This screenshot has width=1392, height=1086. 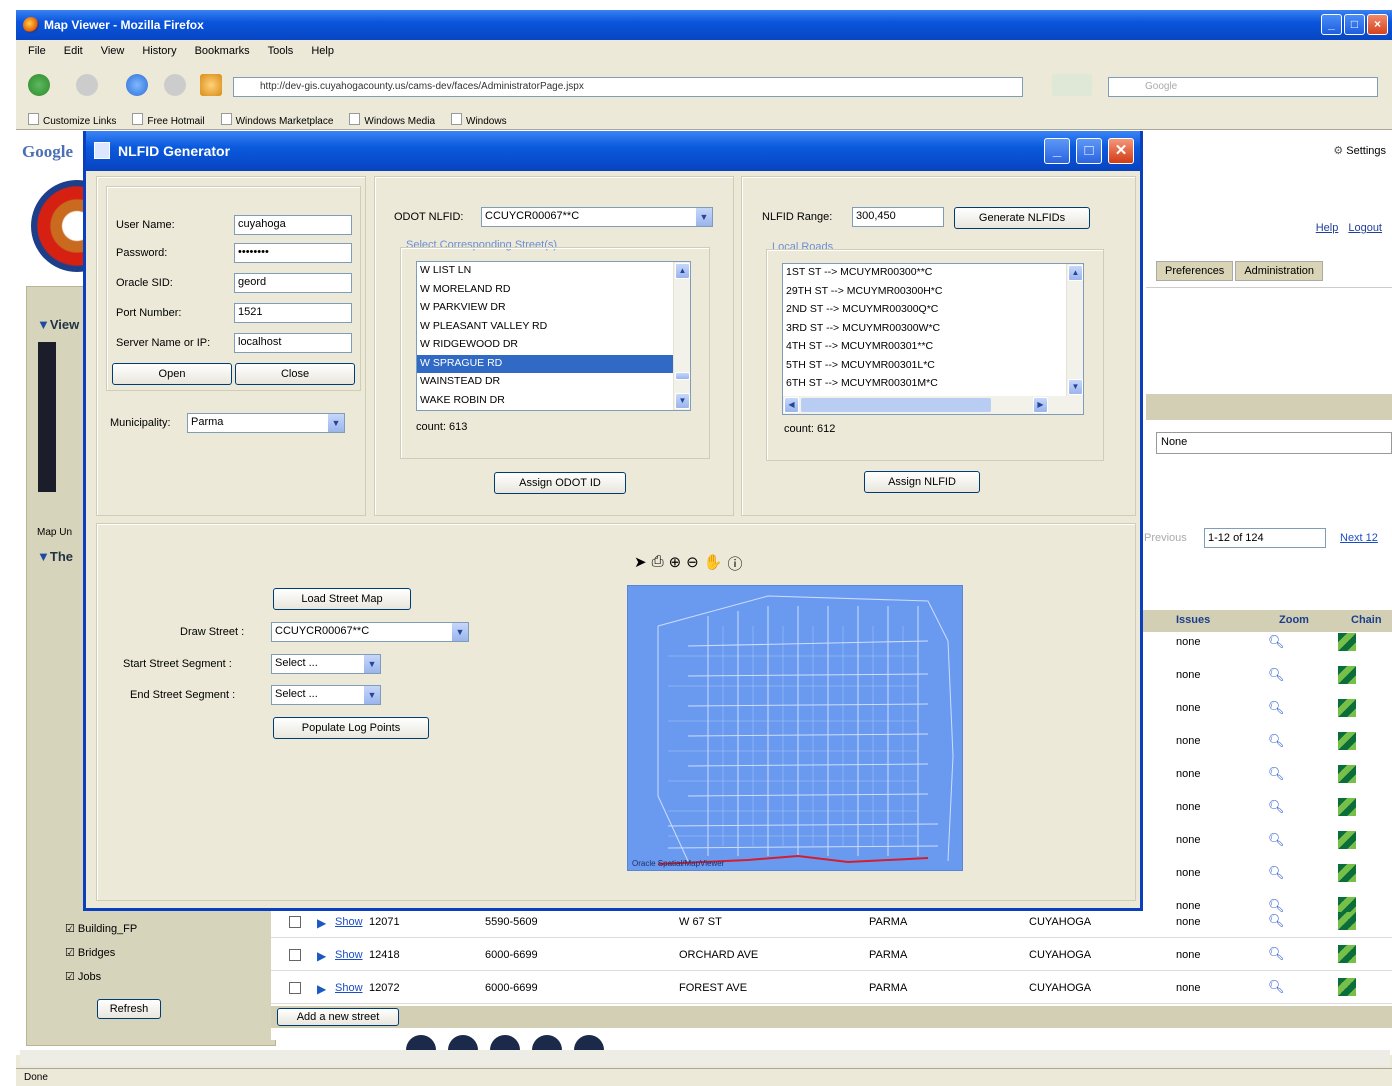 What do you see at coordinates (933, 329) in the screenshot?
I see `list-item: 3RD ST --> MCUYMR00300W*C` at bounding box center [933, 329].